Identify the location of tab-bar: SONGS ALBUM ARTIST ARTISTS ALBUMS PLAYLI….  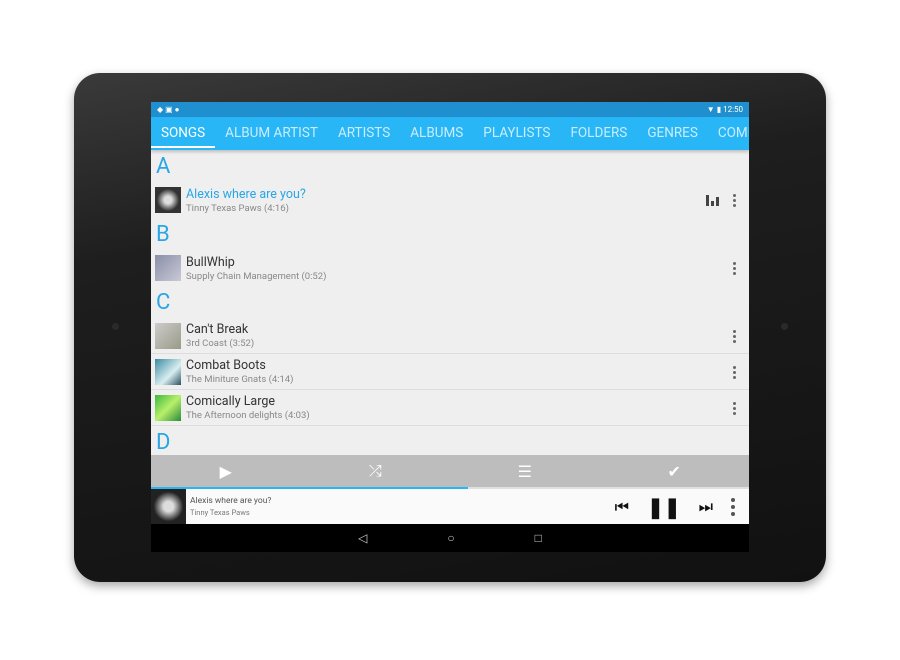
(450, 133).